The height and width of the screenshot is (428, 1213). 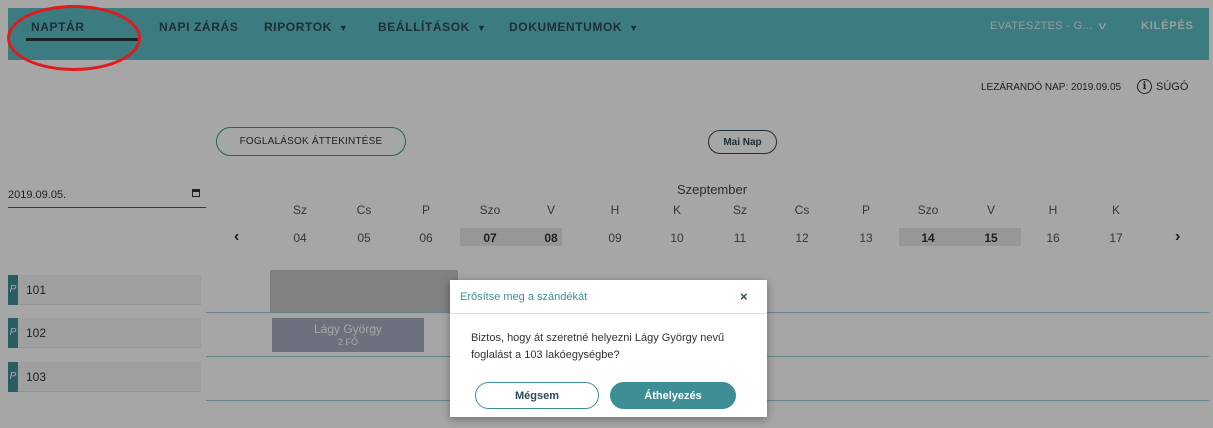 I want to click on close-icon: ×, so click(x=744, y=296).